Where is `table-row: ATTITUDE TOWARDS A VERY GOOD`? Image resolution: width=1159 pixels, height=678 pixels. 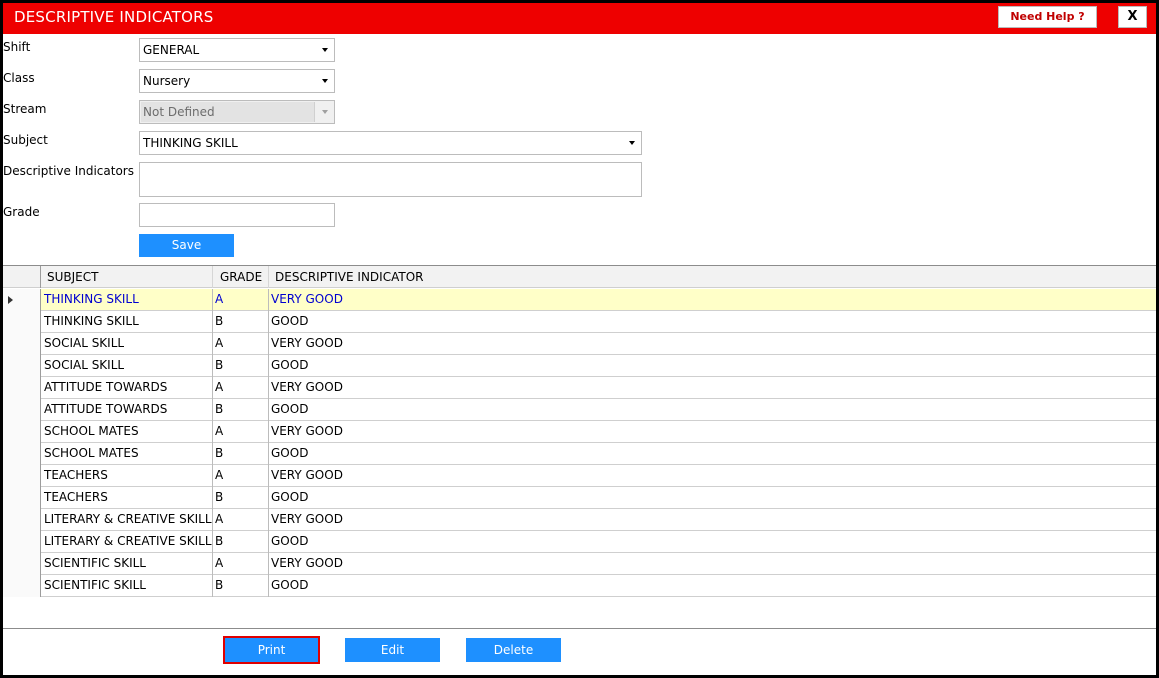
table-row: ATTITUDE TOWARDS A VERY GOOD is located at coordinates (579, 388).